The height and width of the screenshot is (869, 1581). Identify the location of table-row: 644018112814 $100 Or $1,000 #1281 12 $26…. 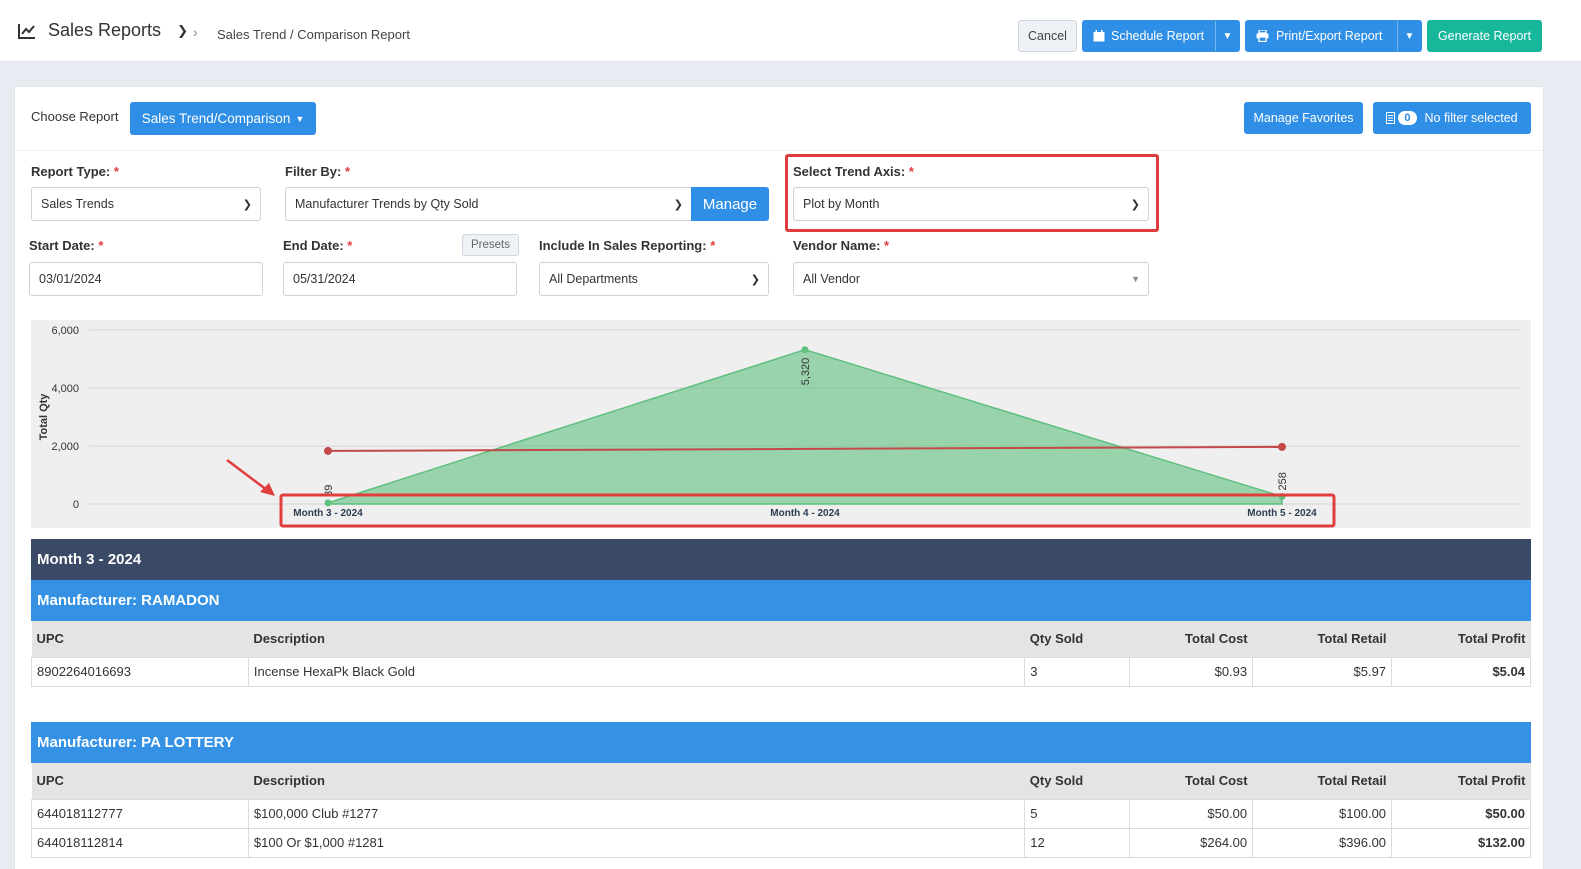
(781, 842).